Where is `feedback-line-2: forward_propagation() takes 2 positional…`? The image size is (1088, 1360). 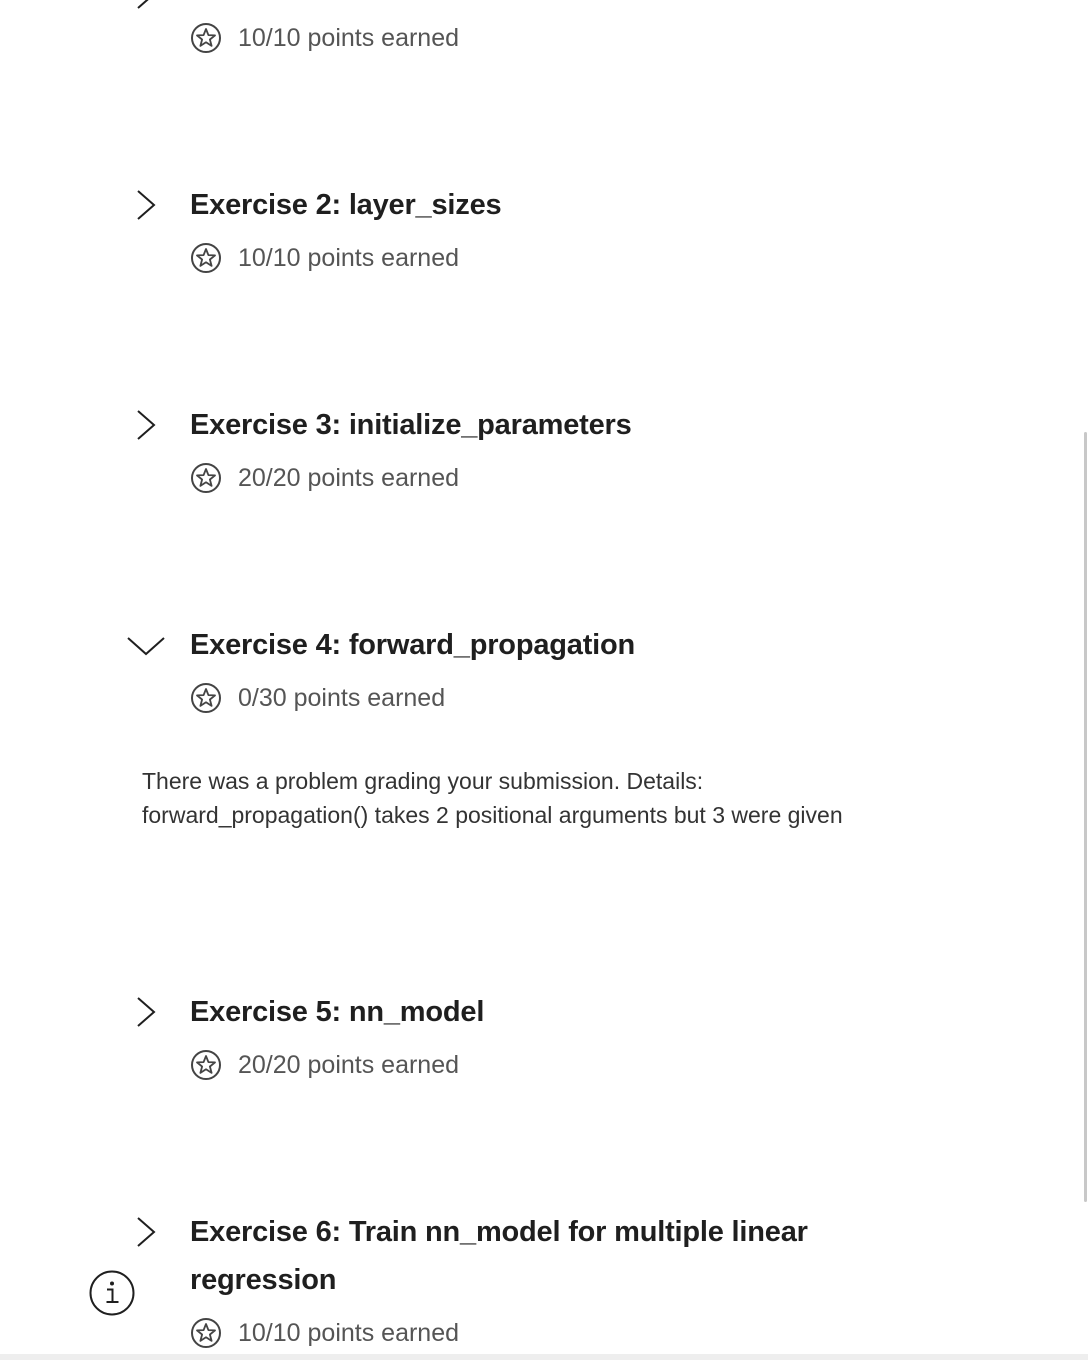
feedback-line-2: forward_propagation() takes 2 positional… is located at coordinates (492, 815).